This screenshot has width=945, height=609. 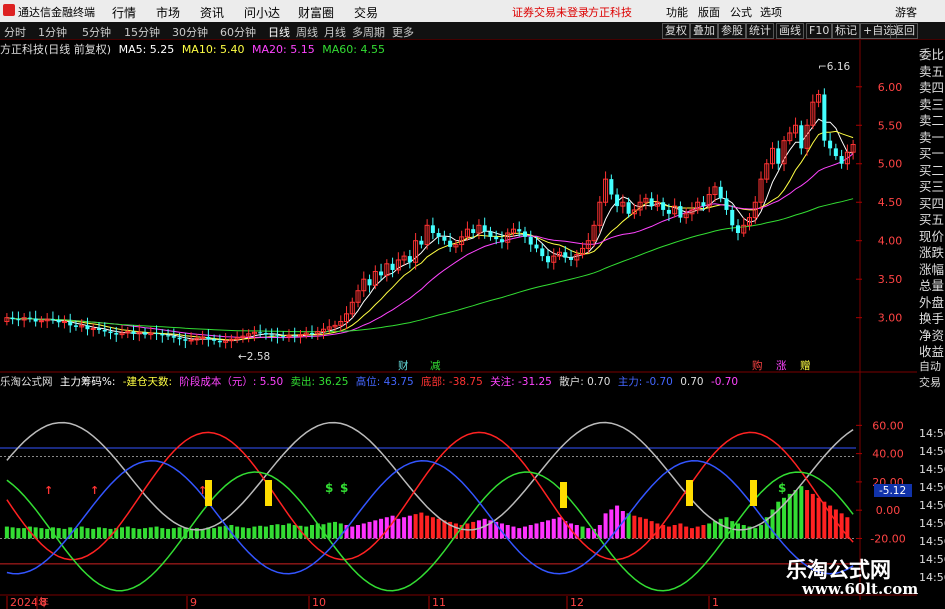 I want to click on sidebar-item: 交易, so click(x=932, y=382).